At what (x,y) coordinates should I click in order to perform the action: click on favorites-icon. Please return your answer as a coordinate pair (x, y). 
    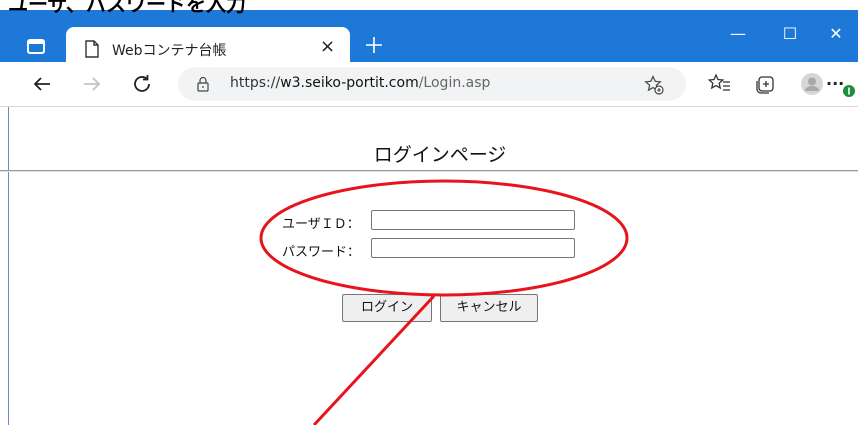
    Looking at the image, I should click on (720, 84).